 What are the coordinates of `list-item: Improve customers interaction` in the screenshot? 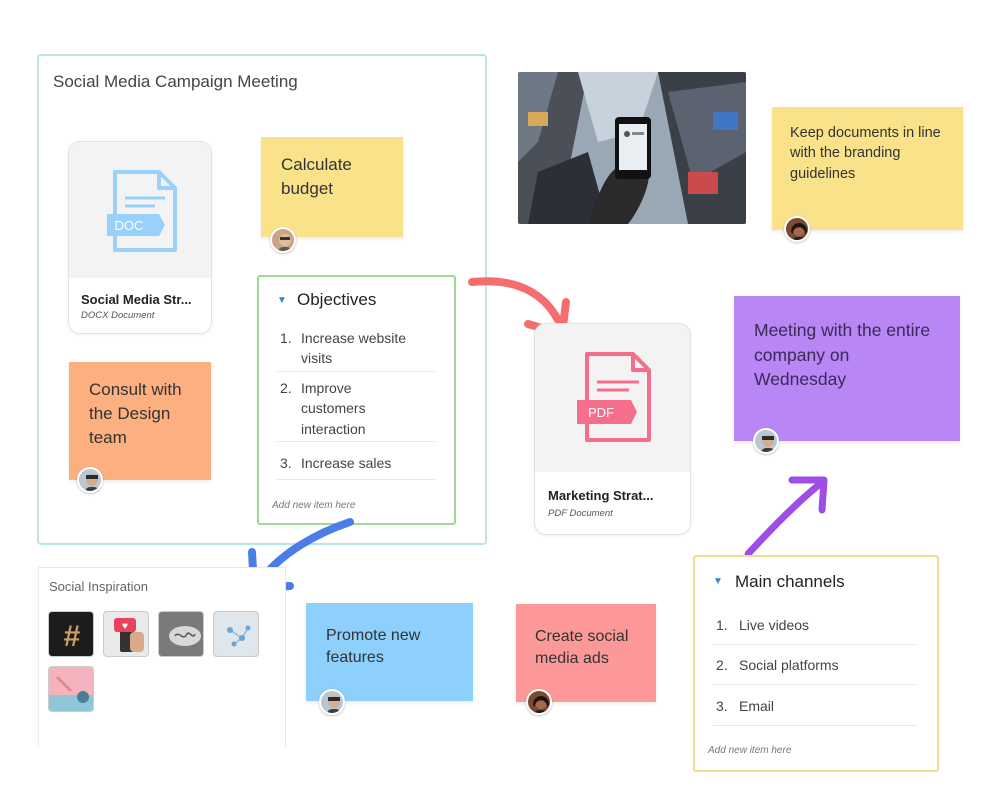 It's located at (356, 408).